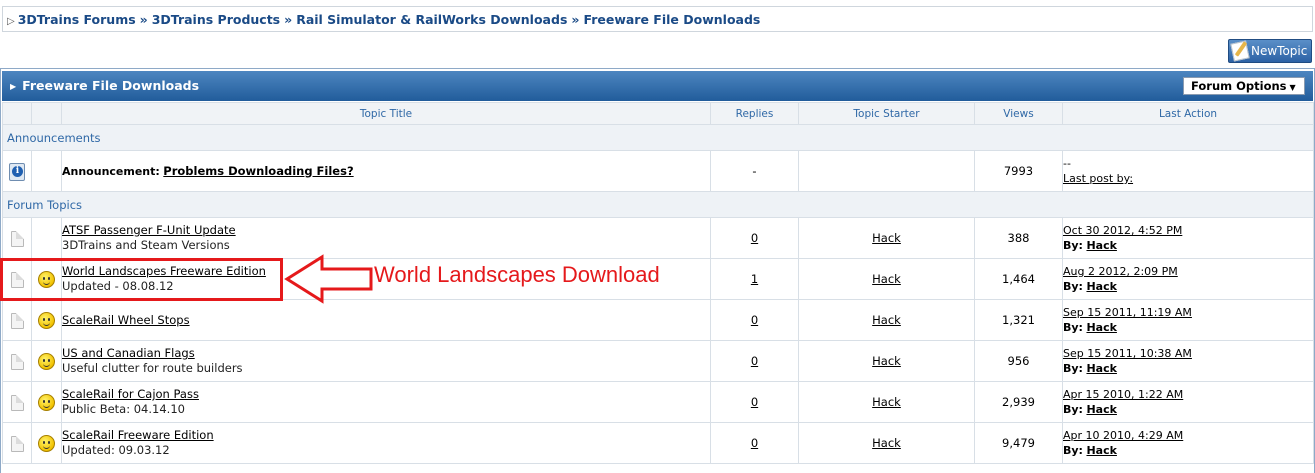 The image size is (1315, 473). Describe the element at coordinates (130, 394) in the screenshot. I see `topic-title-link: ScaleRail for Cajon Pass` at that location.